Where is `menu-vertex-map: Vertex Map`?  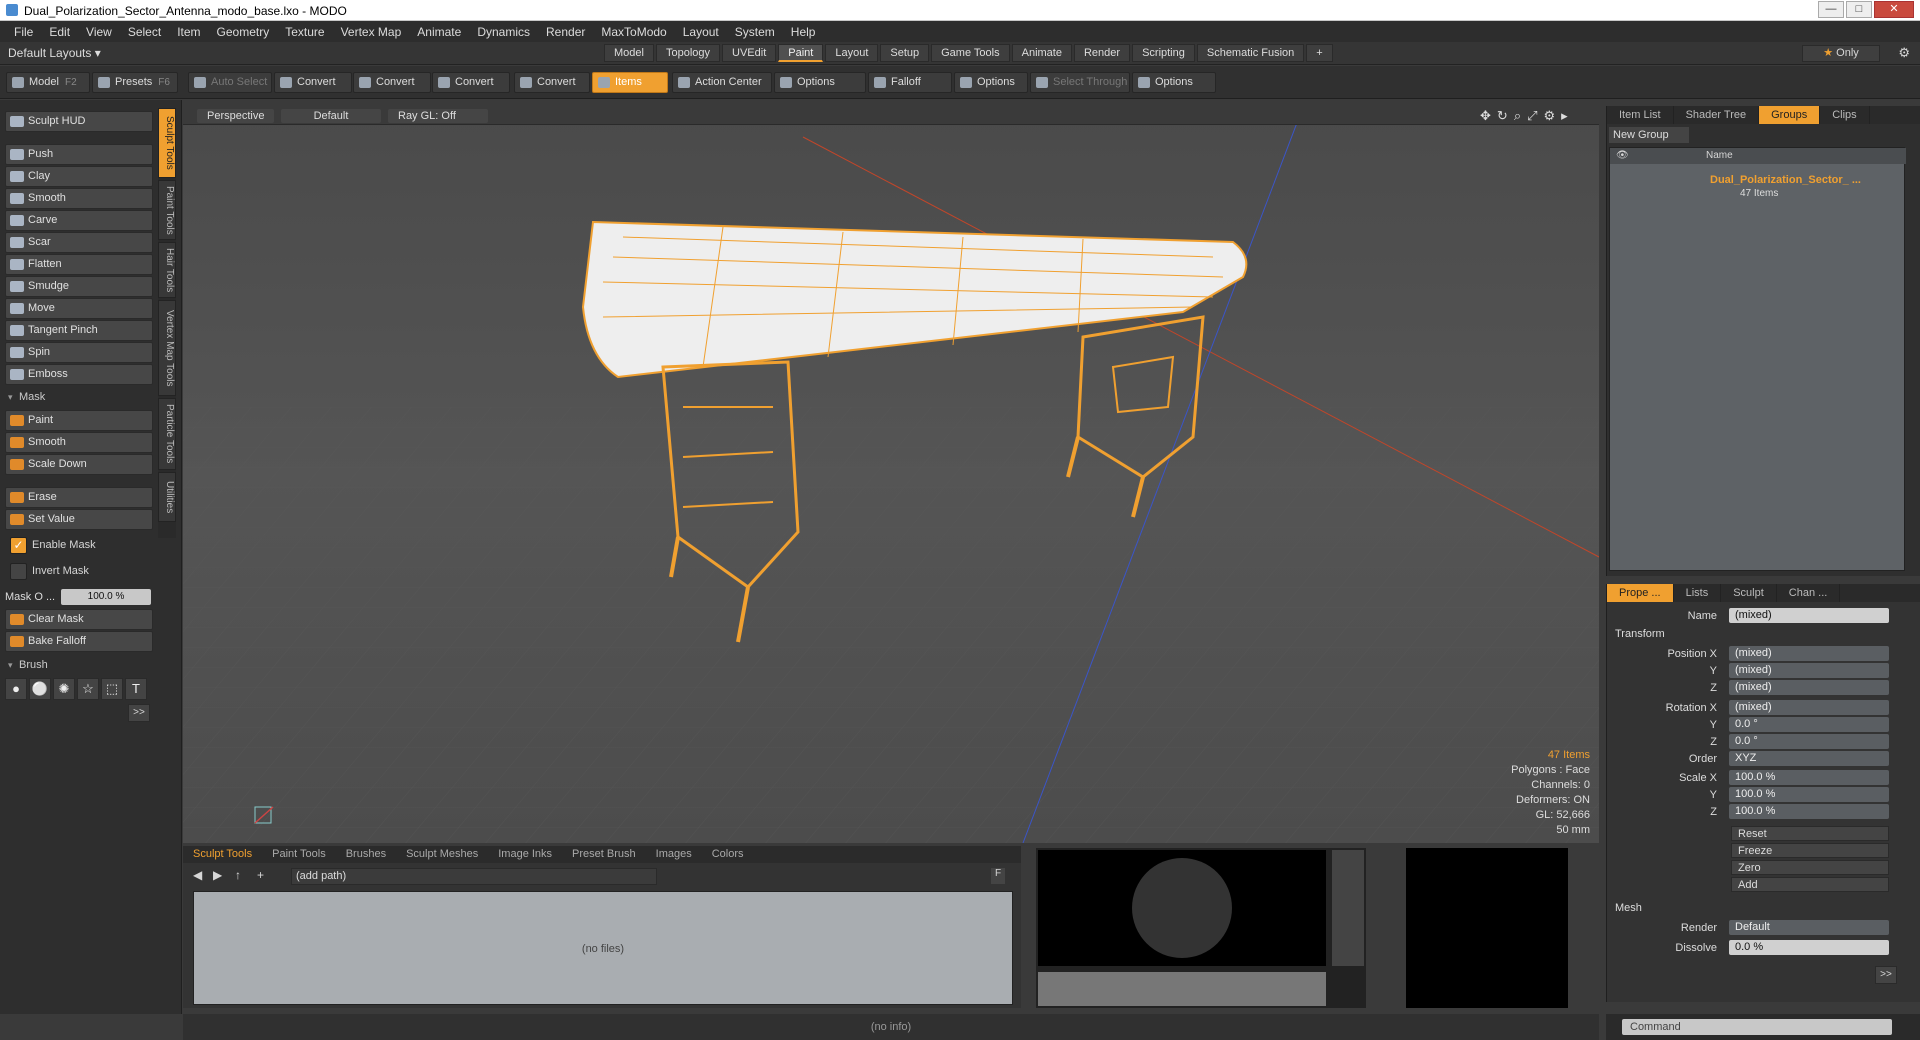 menu-vertex-map: Vertex Map is located at coordinates (371, 32).